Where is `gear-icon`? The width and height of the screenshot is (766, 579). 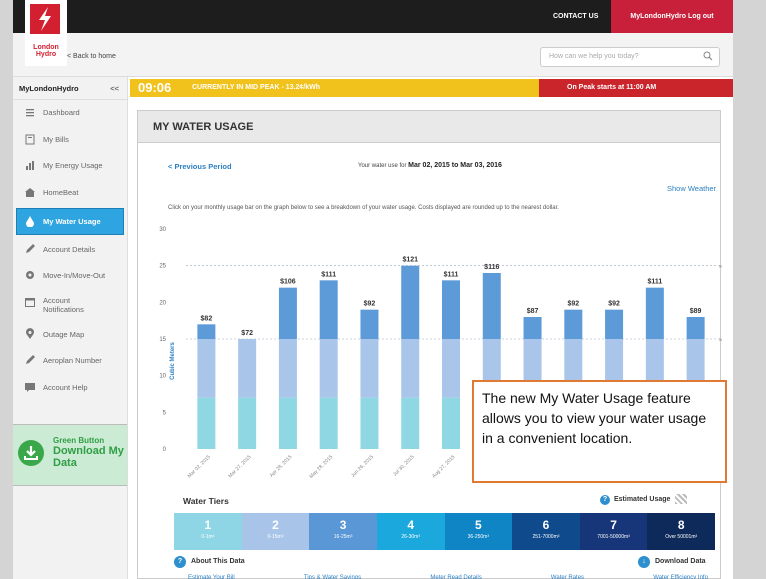 gear-icon is located at coordinates (30, 275).